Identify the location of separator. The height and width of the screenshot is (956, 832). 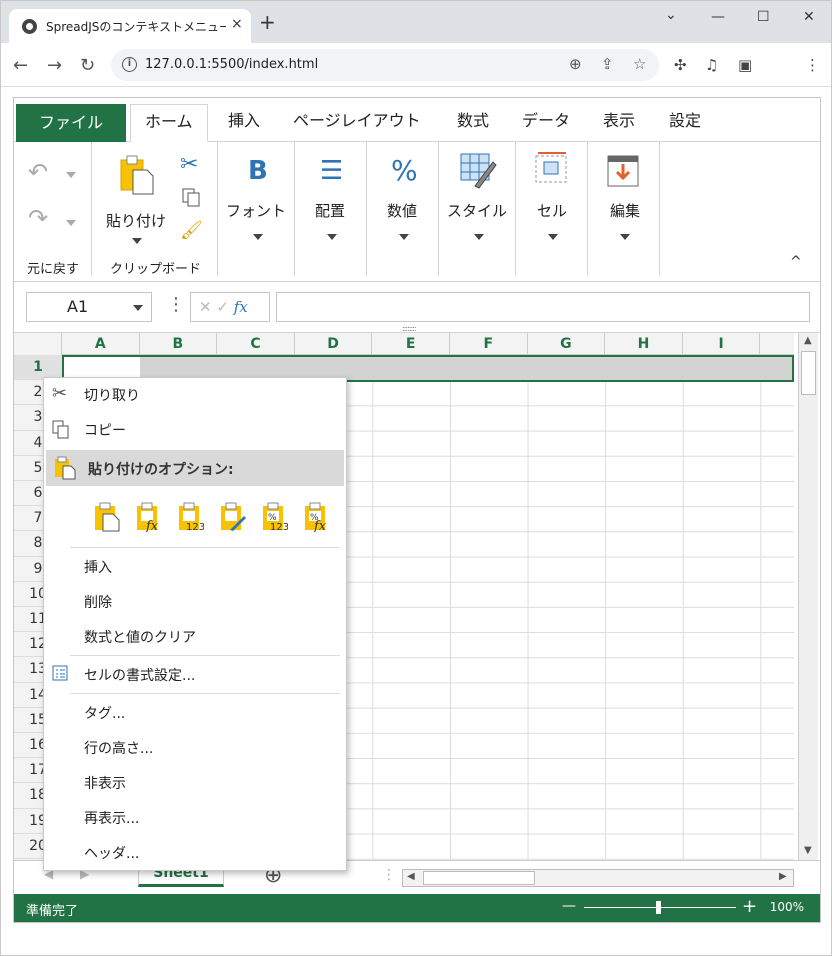
(205, 655).